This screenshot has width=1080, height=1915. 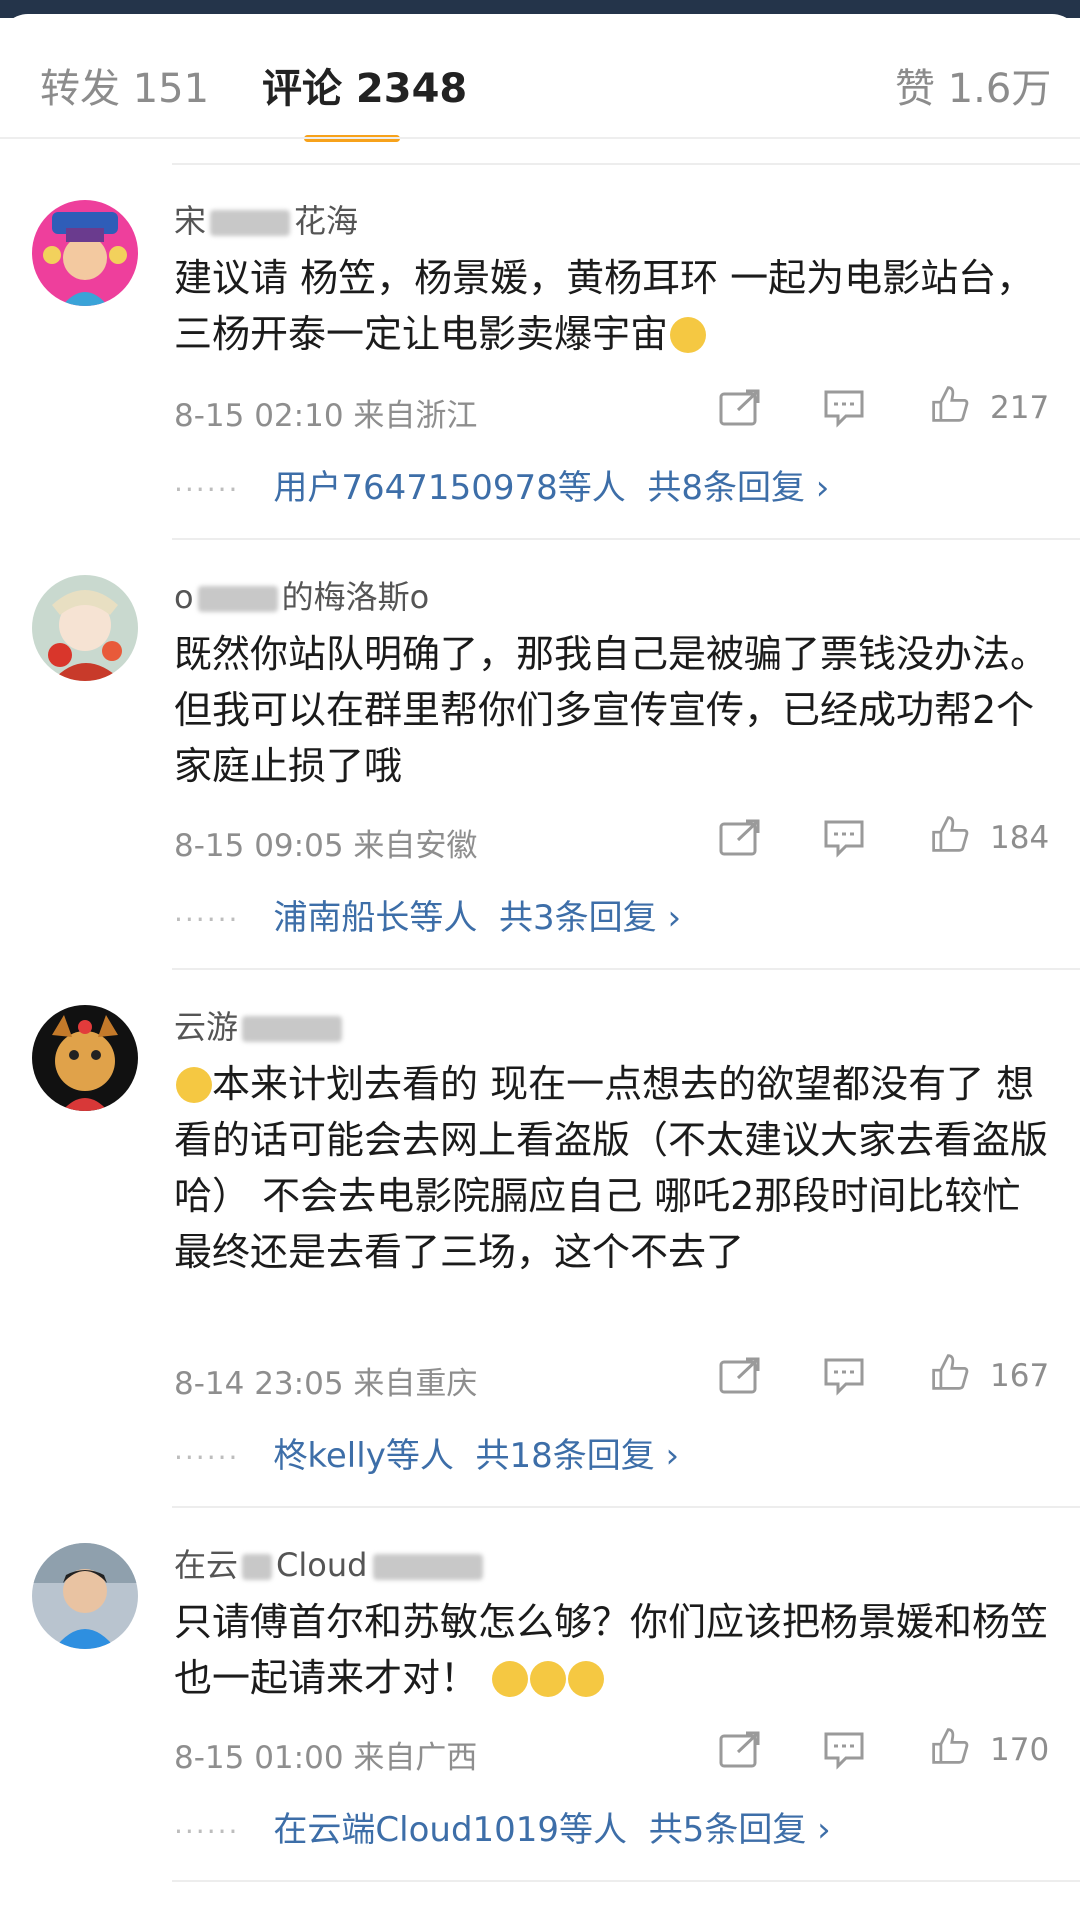 What do you see at coordinates (501, 484) in the screenshot?
I see `replies-link: ······ 用户7647150978等人 共8条回复 ›` at bounding box center [501, 484].